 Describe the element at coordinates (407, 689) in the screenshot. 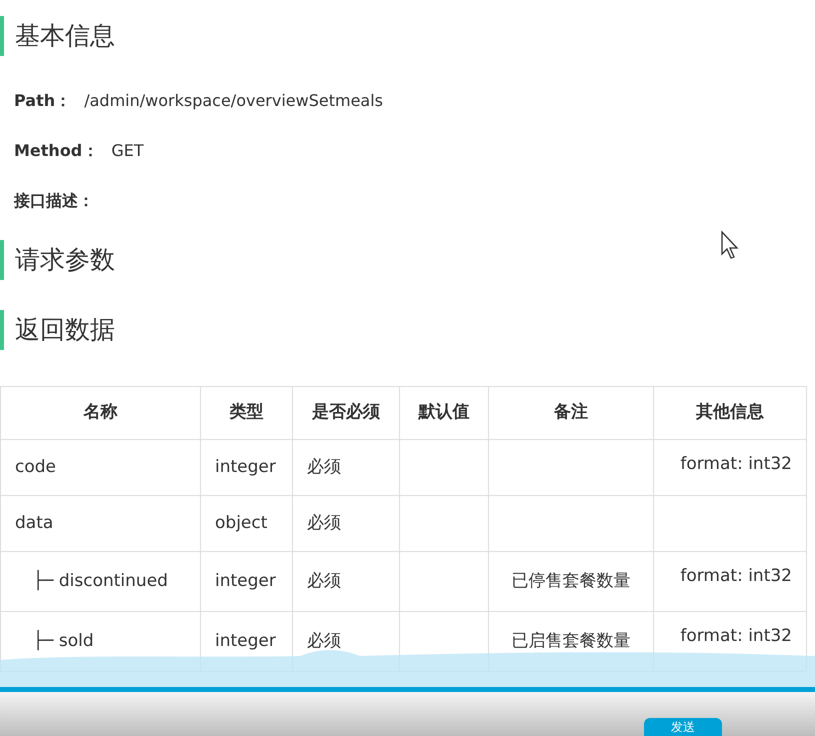

I see `progress-bar` at that location.